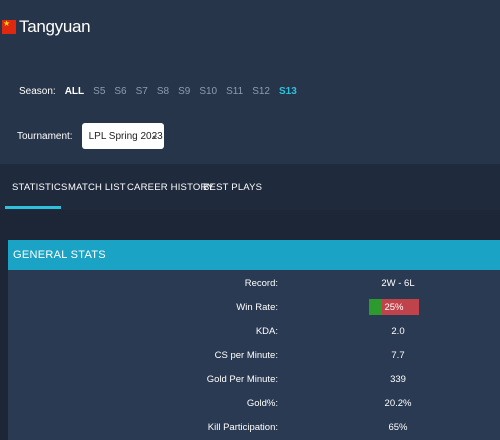  Describe the element at coordinates (170, 187) in the screenshot. I see `tab-career-history: CAREER HISTORY` at that location.